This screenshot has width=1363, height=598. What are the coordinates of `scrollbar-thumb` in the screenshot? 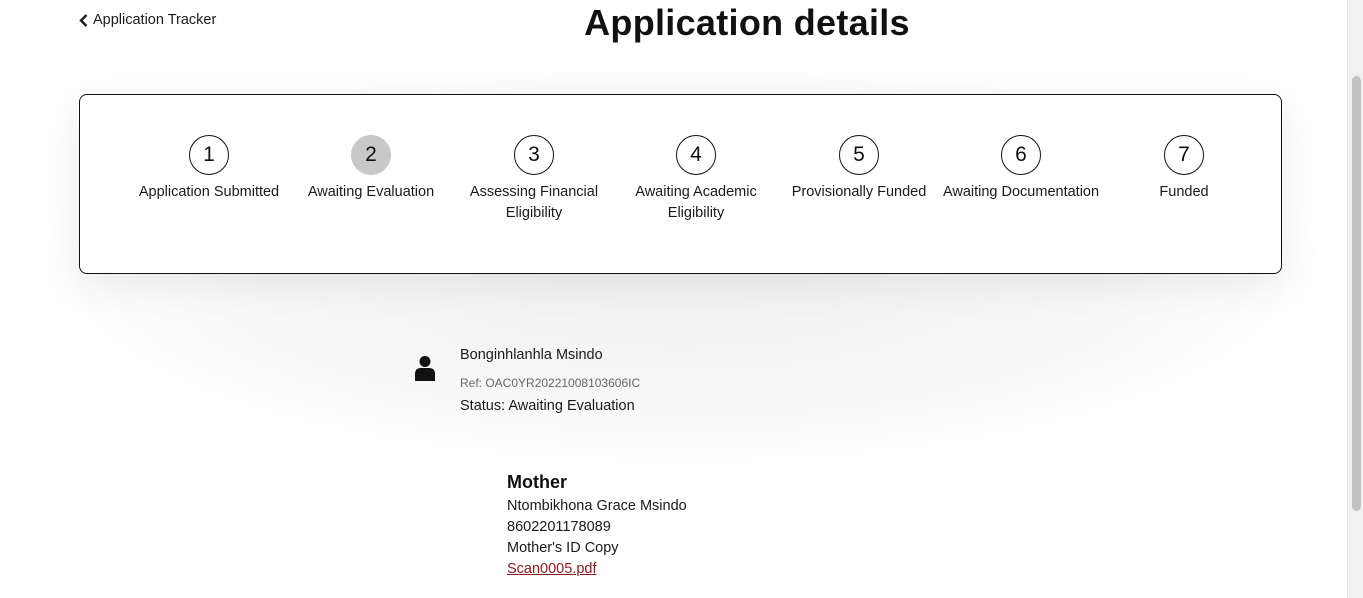 It's located at (1356, 293).